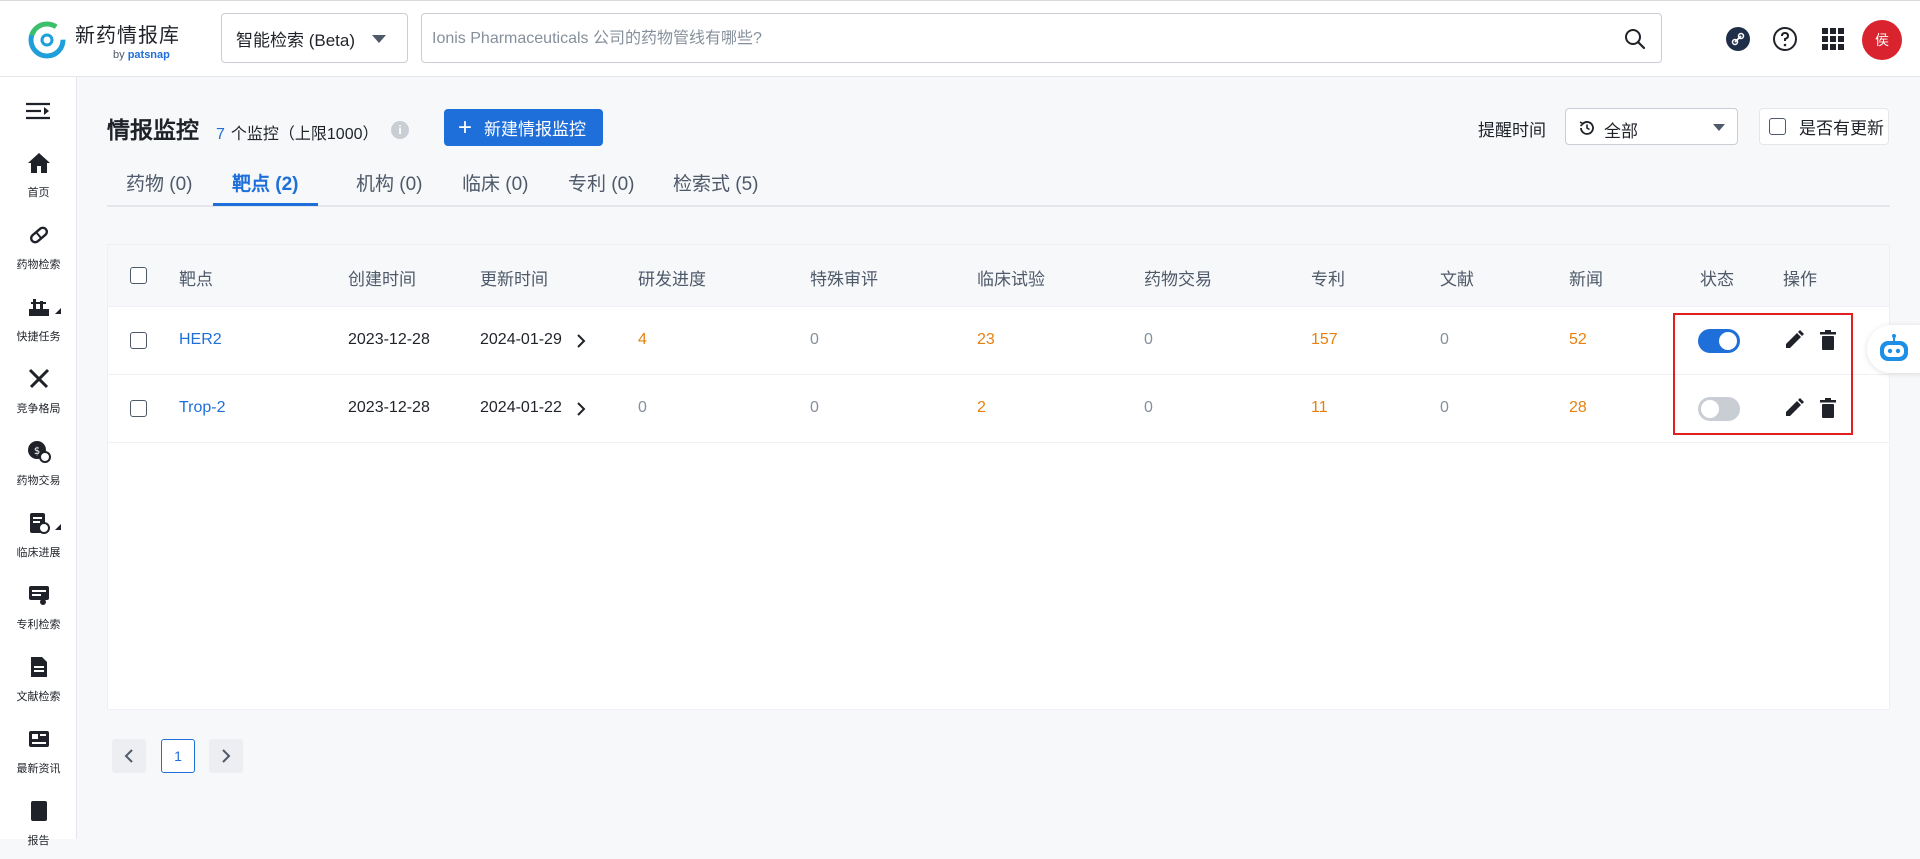  What do you see at coordinates (1717, 279) in the screenshot?
I see `column-header: 状态` at bounding box center [1717, 279].